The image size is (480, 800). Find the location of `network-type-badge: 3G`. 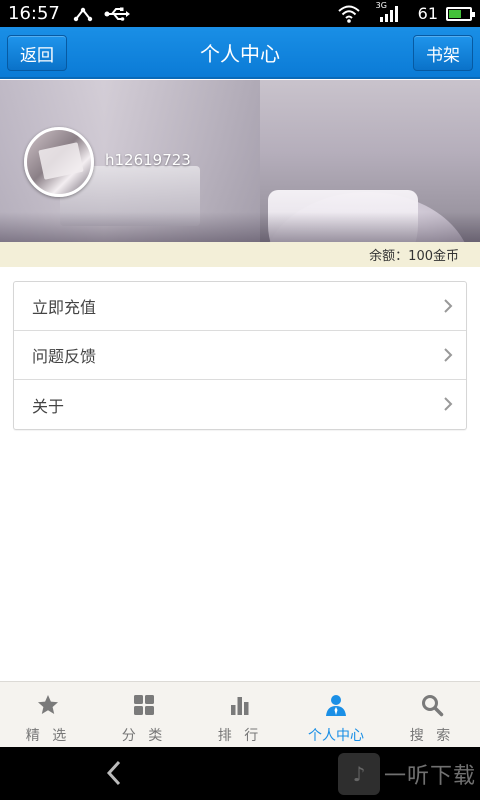

network-type-badge: 3G is located at coordinates (381, 5).